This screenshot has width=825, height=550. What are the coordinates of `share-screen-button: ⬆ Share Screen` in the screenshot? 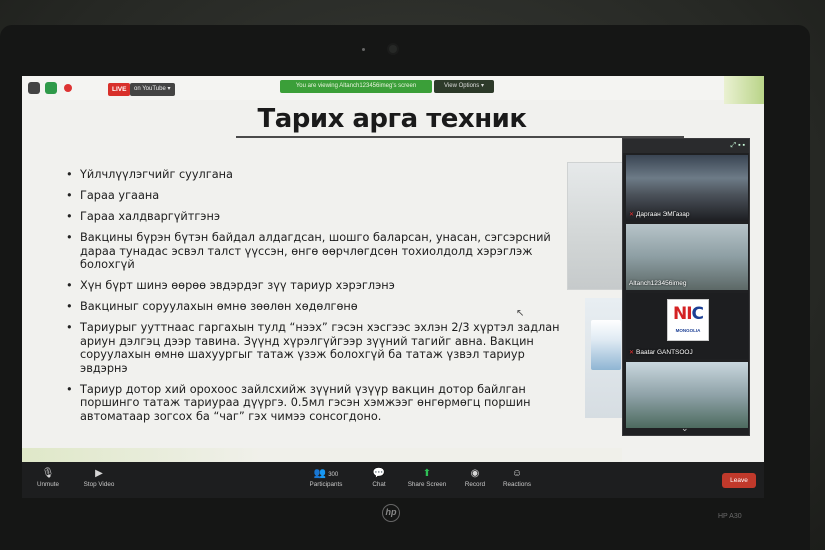 It's located at (427, 477).